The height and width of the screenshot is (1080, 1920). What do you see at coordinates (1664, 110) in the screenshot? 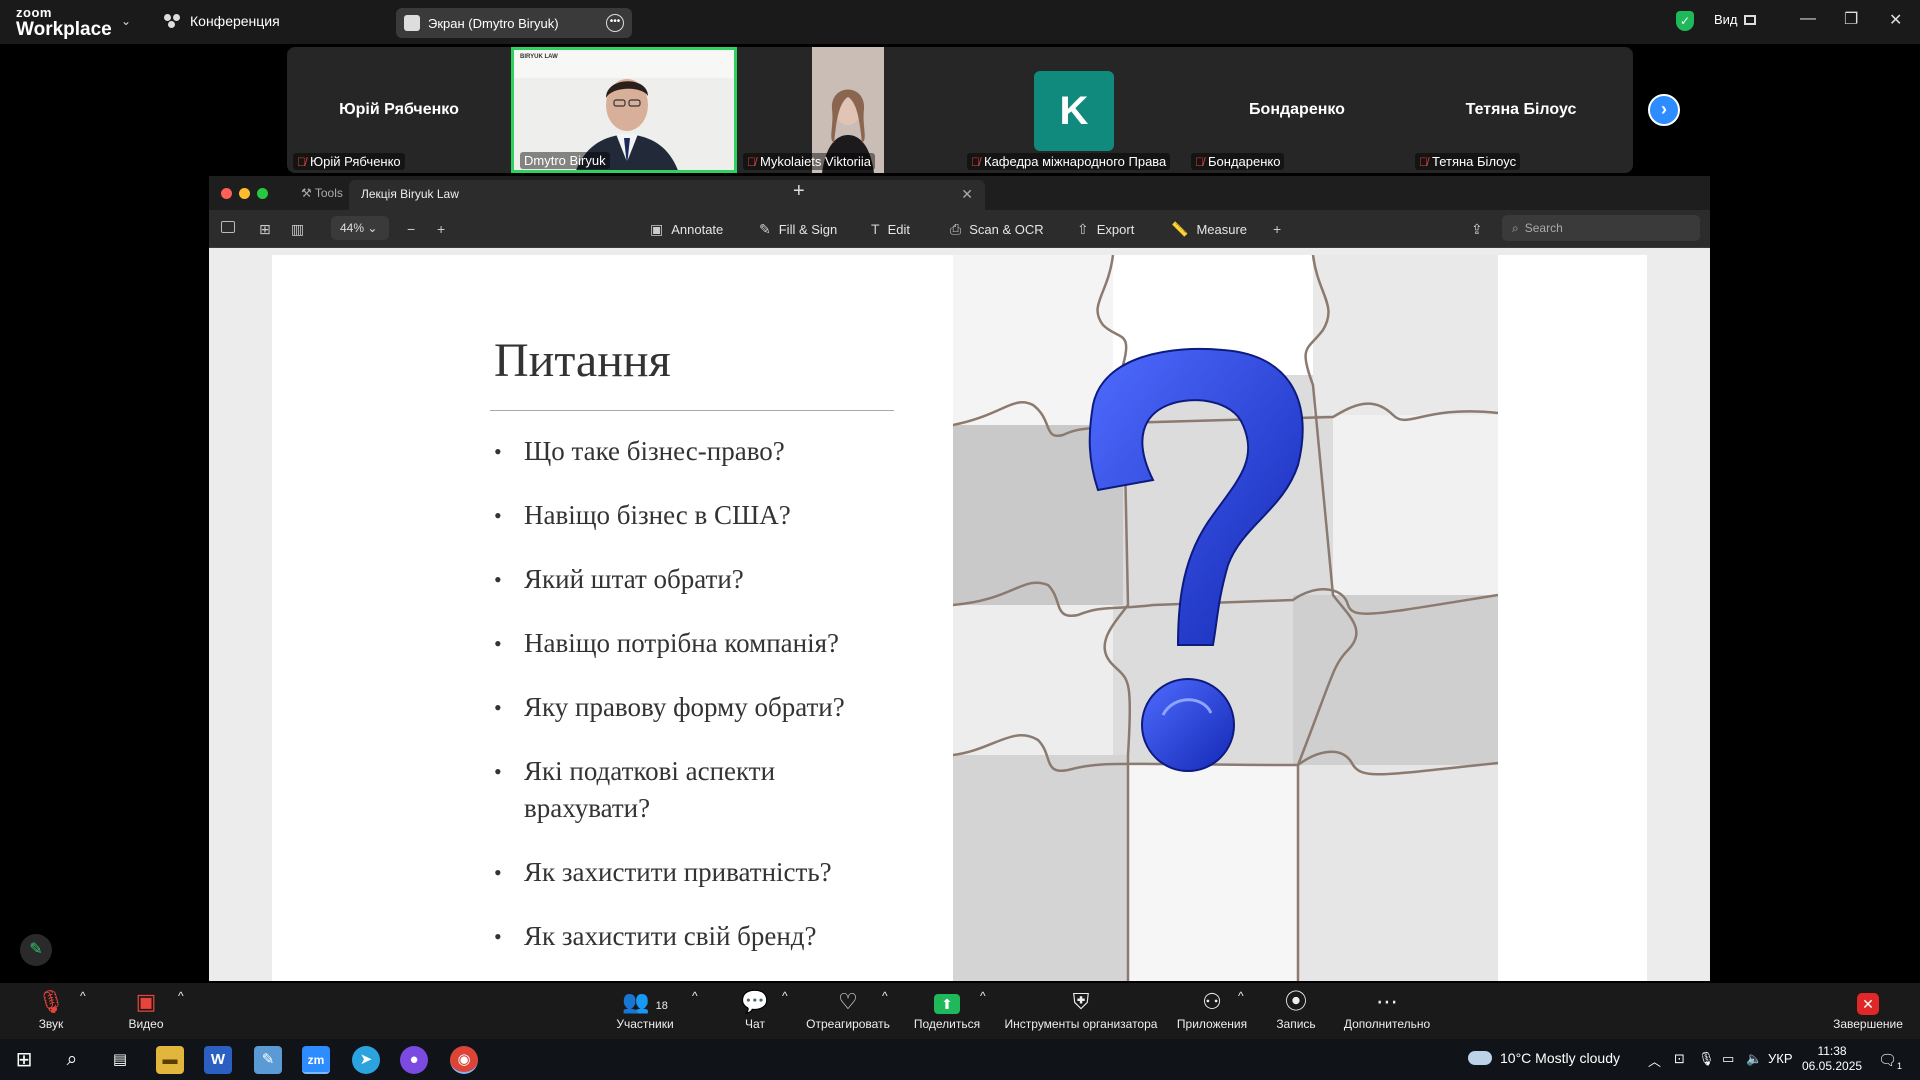
I see `next-participants-button: ›` at bounding box center [1664, 110].